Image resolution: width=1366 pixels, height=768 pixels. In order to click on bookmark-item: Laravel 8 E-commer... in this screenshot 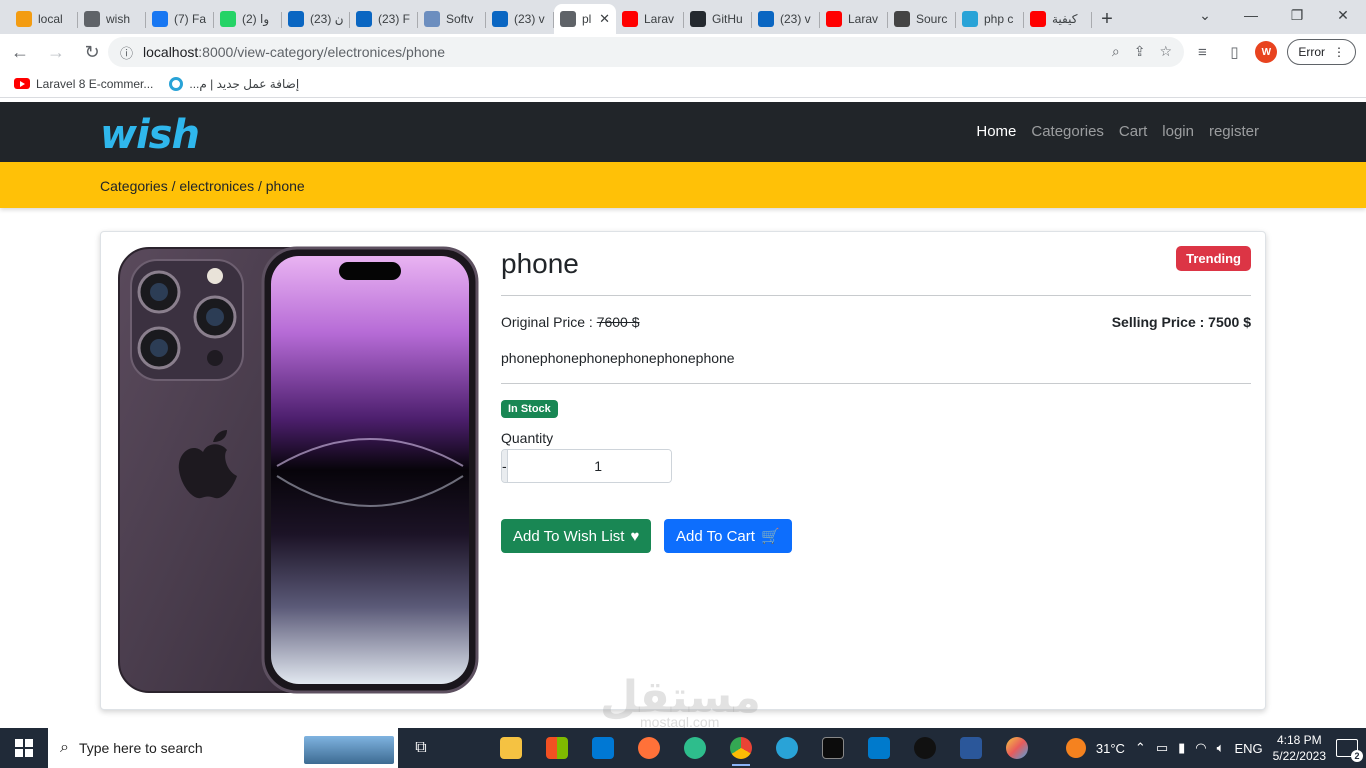, I will do `click(83, 84)`.